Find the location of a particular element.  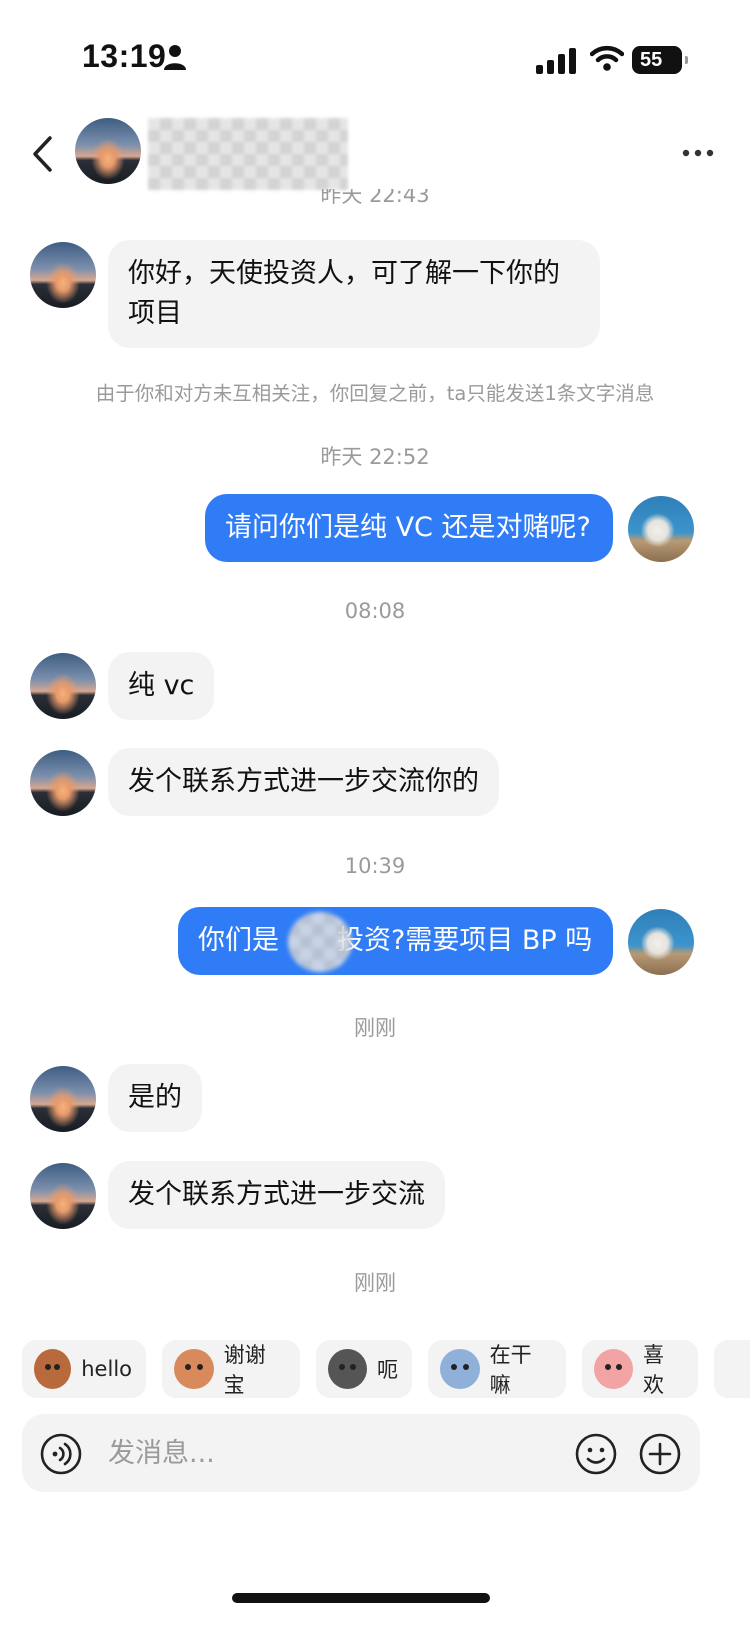

quick-reply-thanks: 谢谢宝 is located at coordinates (231, 1369).